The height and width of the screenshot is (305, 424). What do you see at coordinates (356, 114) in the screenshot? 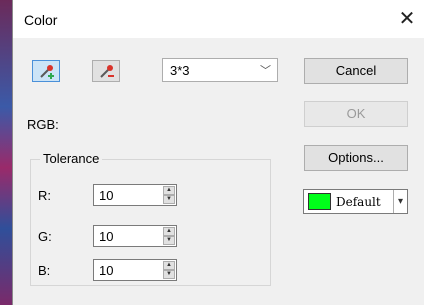
I see `ok-button: OK` at bounding box center [356, 114].